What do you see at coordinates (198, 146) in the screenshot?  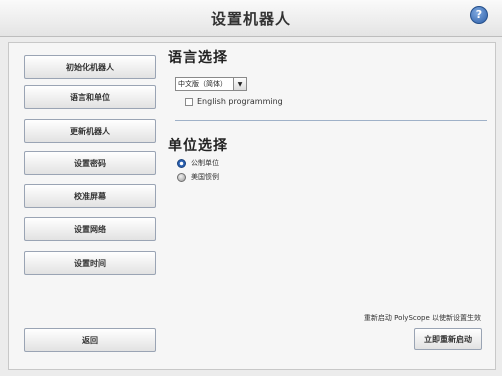 I see `units-section-title: 单位选择` at bounding box center [198, 146].